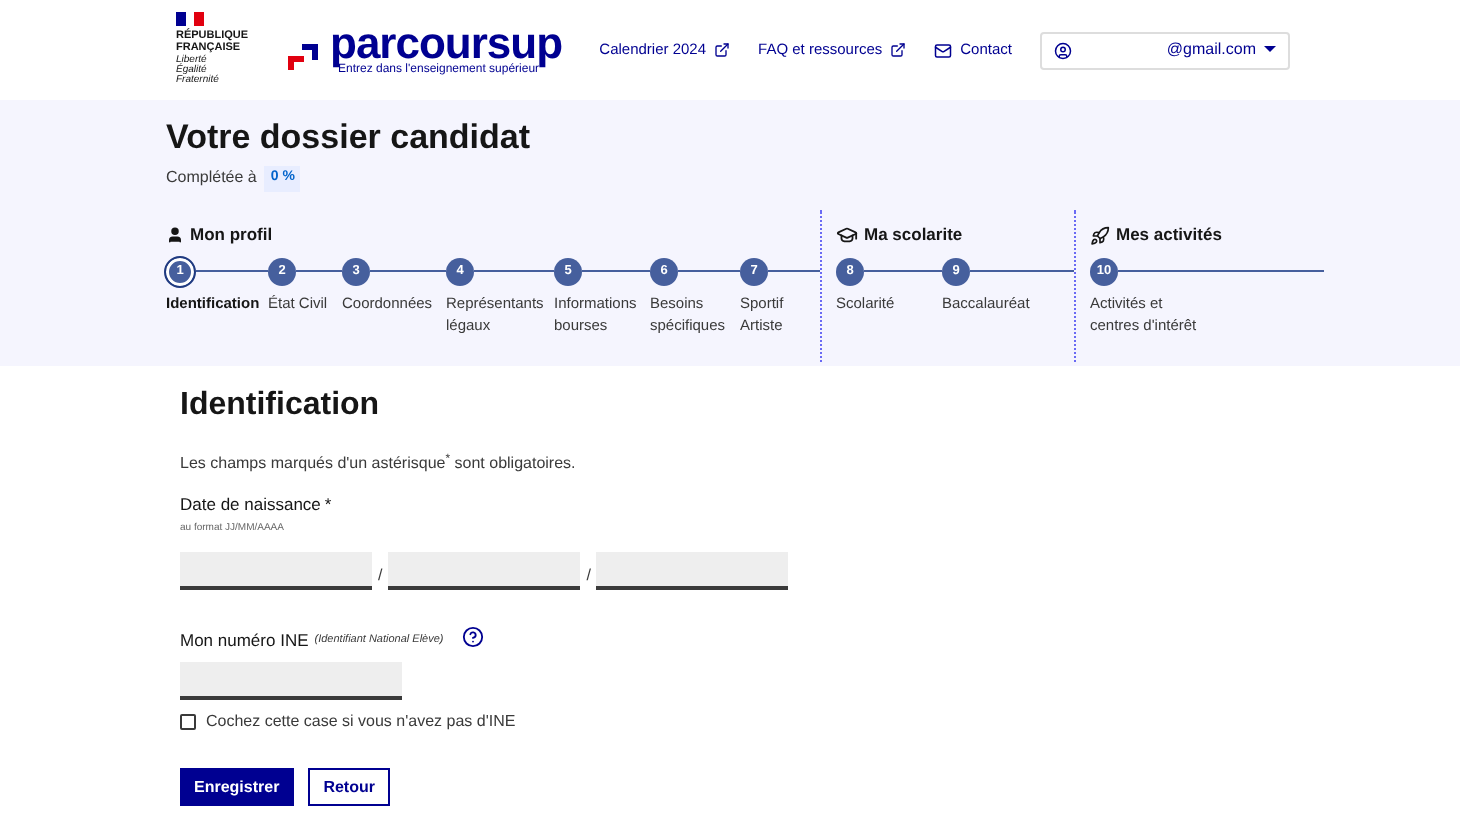 Image resolution: width=1460 pixels, height=820 pixels. What do you see at coordinates (250, 505) in the screenshot?
I see `birth-date-label: Date de naissance` at bounding box center [250, 505].